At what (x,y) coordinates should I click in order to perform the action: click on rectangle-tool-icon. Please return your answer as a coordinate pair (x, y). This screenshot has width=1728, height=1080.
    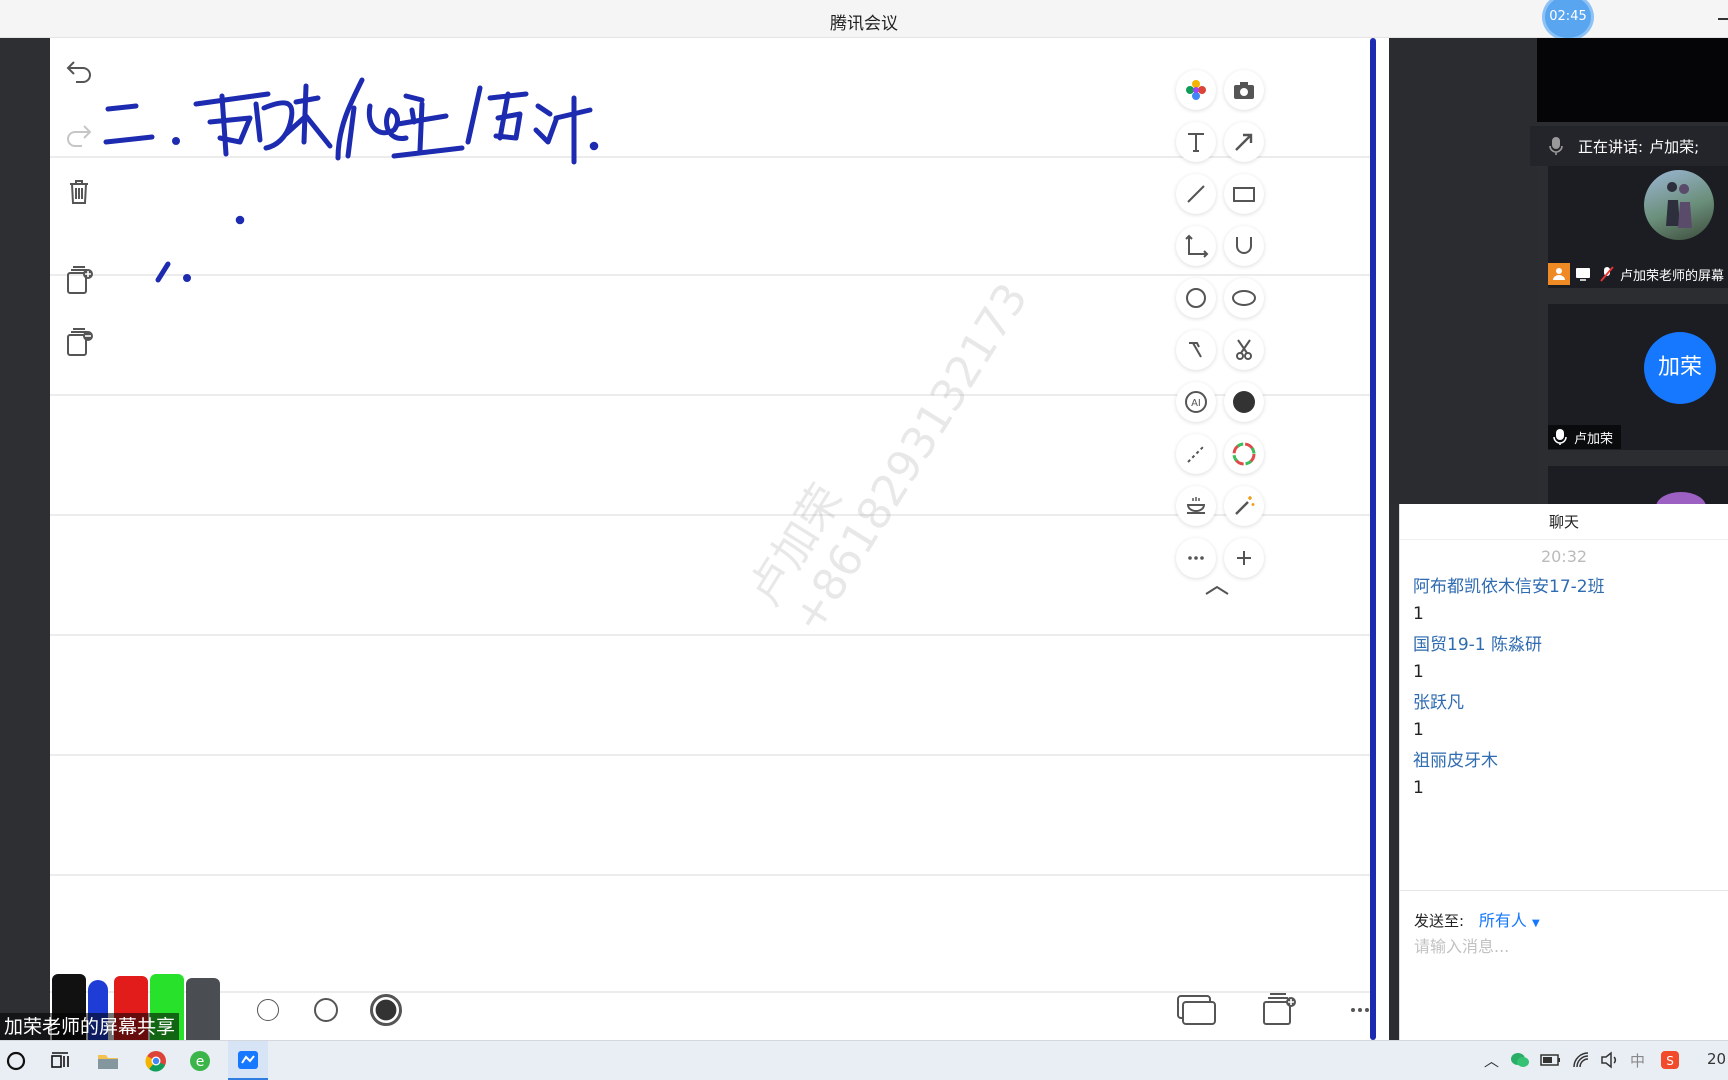
    Looking at the image, I should click on (1244, 194).